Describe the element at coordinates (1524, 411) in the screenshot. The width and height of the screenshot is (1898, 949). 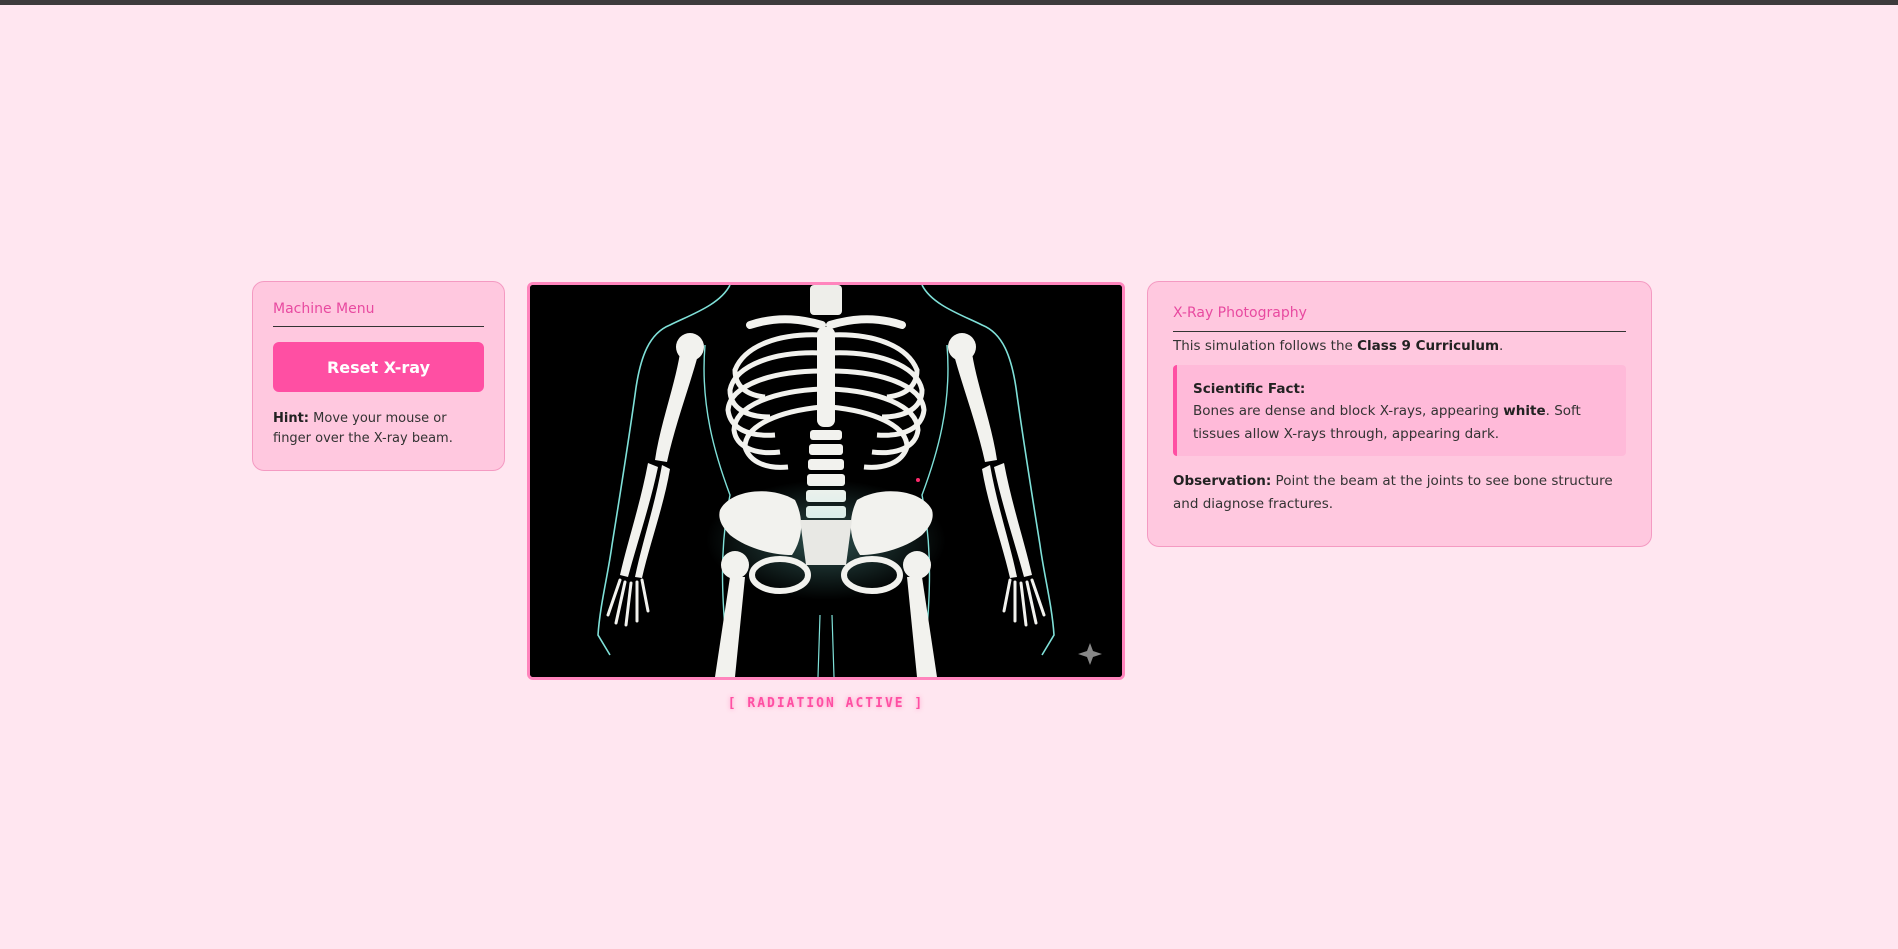
I see `fact-bold: white` at that location.